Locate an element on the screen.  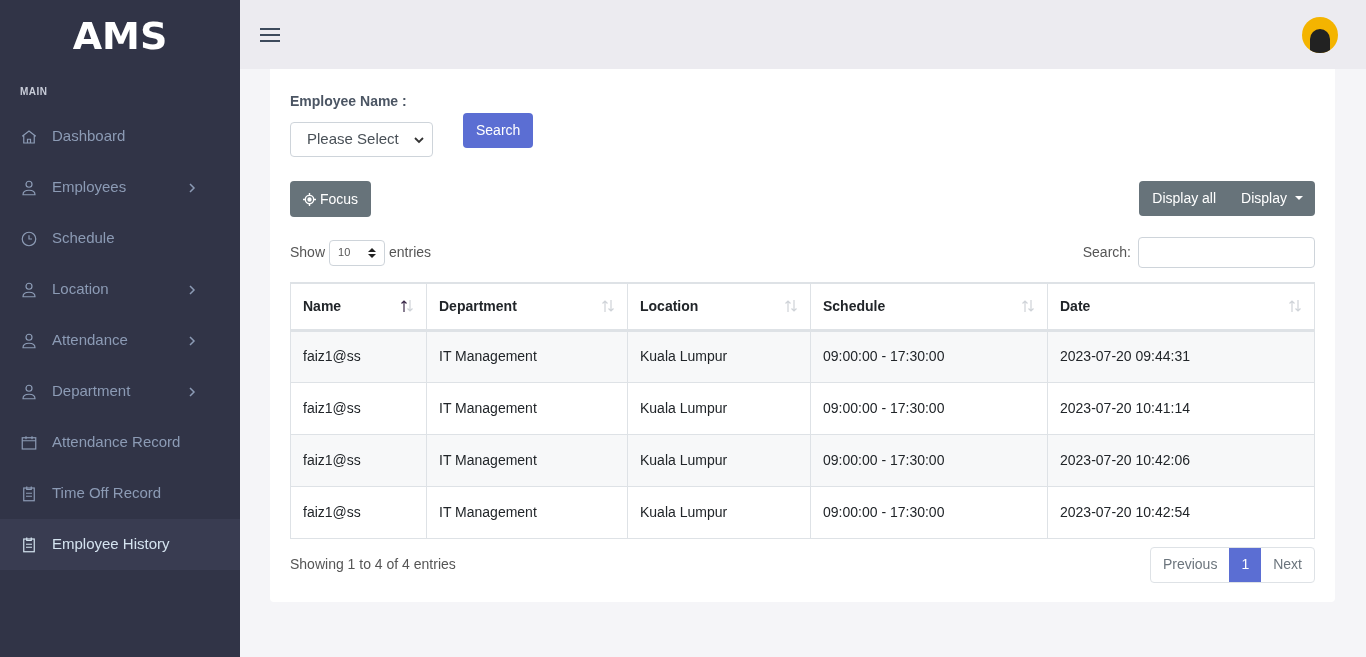
table-info: Showing 1 to 4 of 4 entries is located at coordinates (373, 564).